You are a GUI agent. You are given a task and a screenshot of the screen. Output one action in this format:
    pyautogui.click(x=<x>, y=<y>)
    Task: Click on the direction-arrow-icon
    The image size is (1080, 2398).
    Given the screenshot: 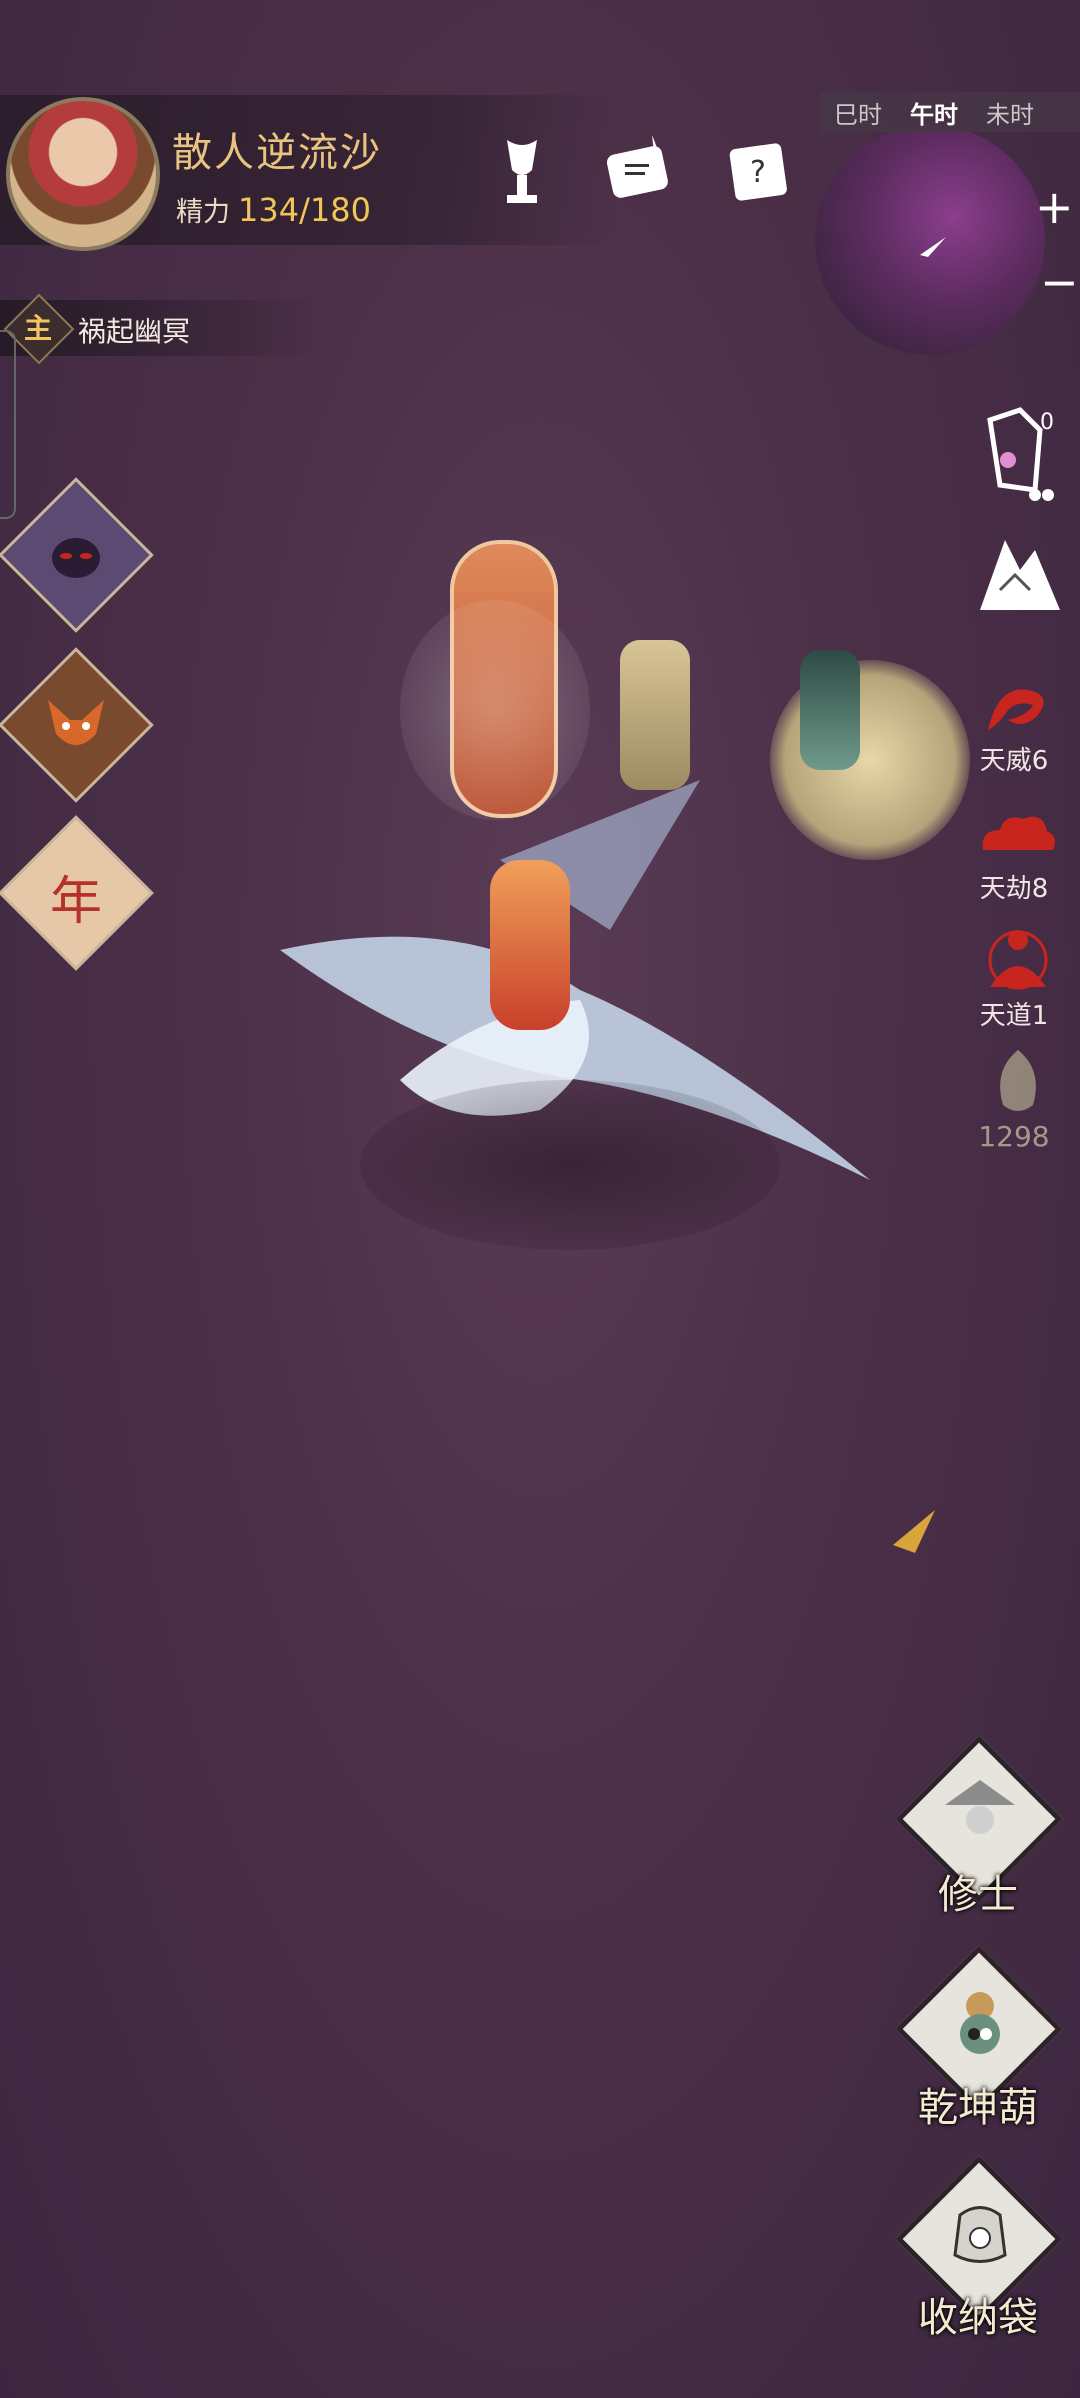 What is the action you would take?
    pyautogui.click(x=915, y=1535)
    